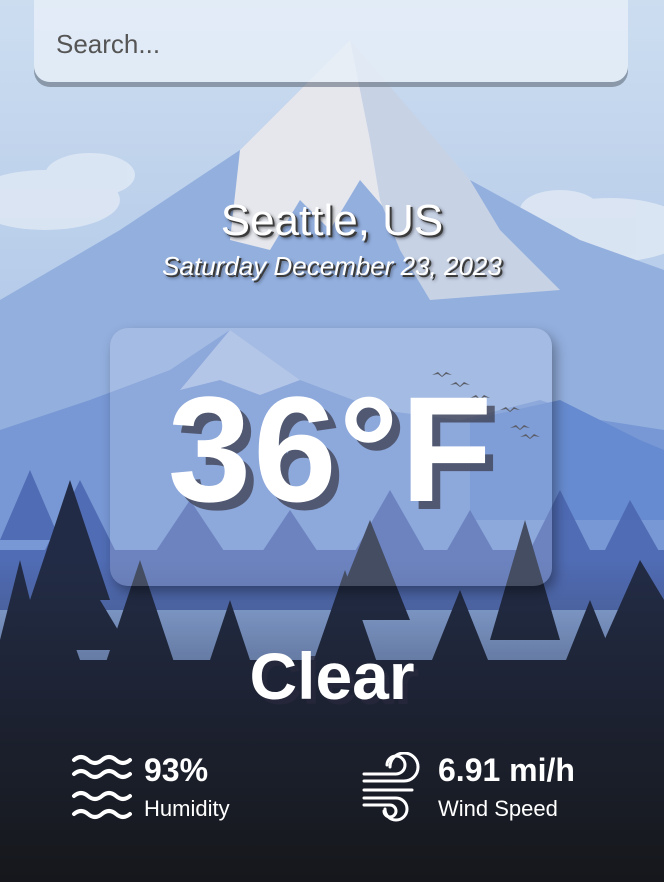 The image size is (664, 882). I want to click on waves-icon, so click(101, 789).